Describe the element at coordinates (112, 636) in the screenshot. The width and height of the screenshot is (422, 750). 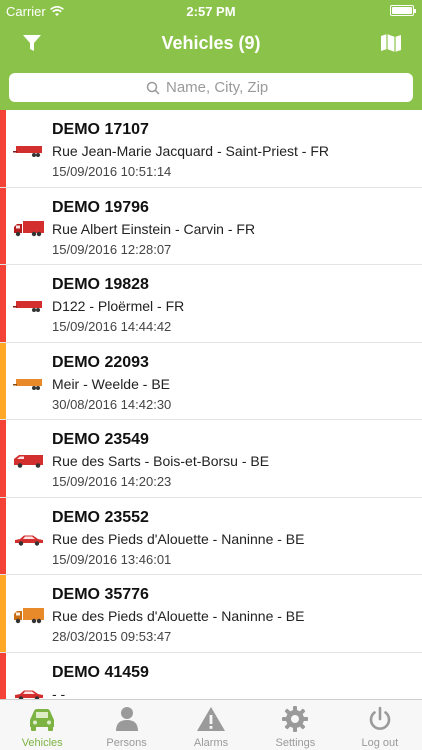
I see `vehicle-timestamp: 28/03/2015 09:53:47` at that location.